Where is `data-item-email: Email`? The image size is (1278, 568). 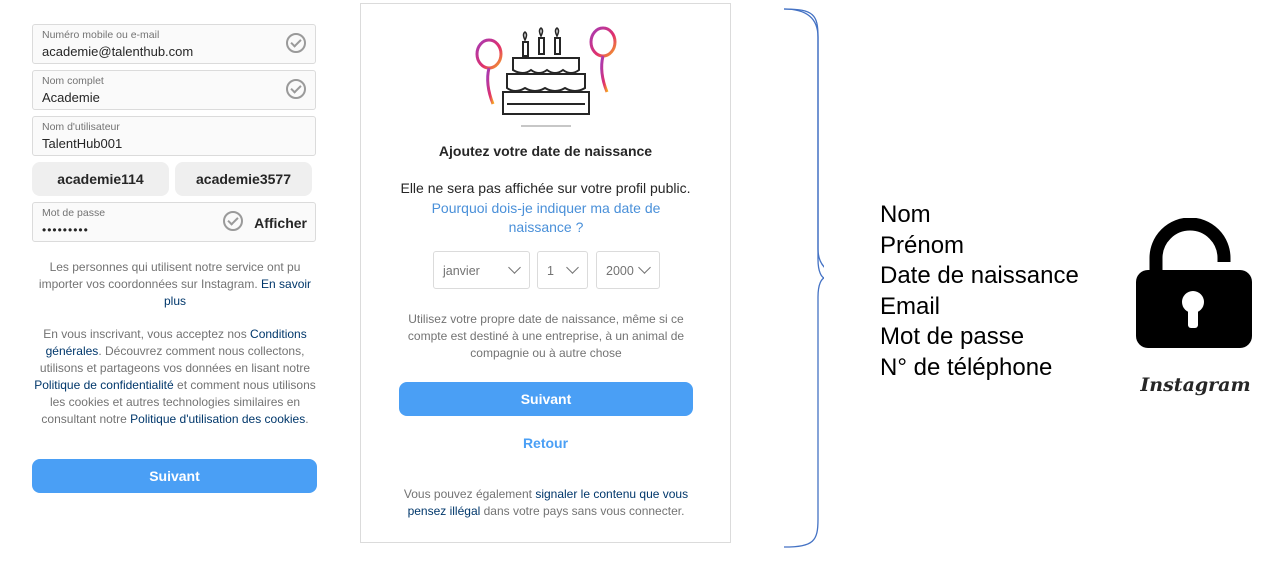 data-item-email: Email is located at coordinates (910, 306).